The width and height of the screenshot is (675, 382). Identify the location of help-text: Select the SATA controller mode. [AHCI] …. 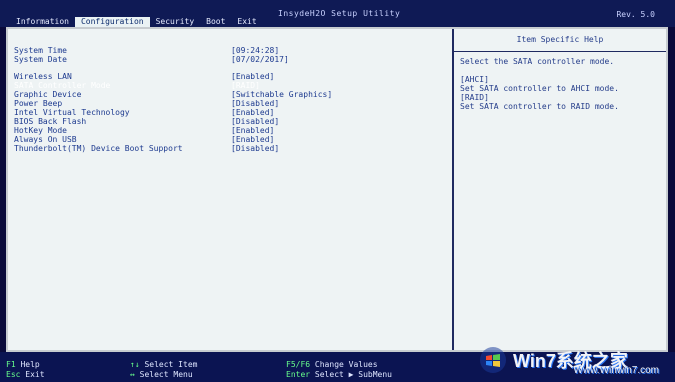
(560, 84).